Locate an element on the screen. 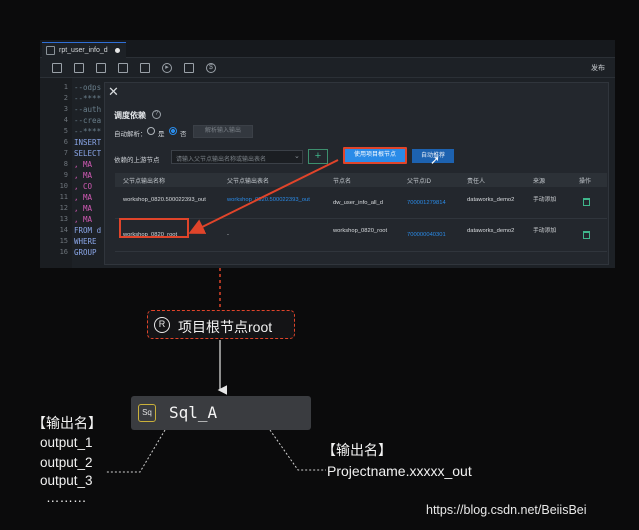 The image size is (639, 530). red-pointer-arrow is located at coordinates (263, 196).